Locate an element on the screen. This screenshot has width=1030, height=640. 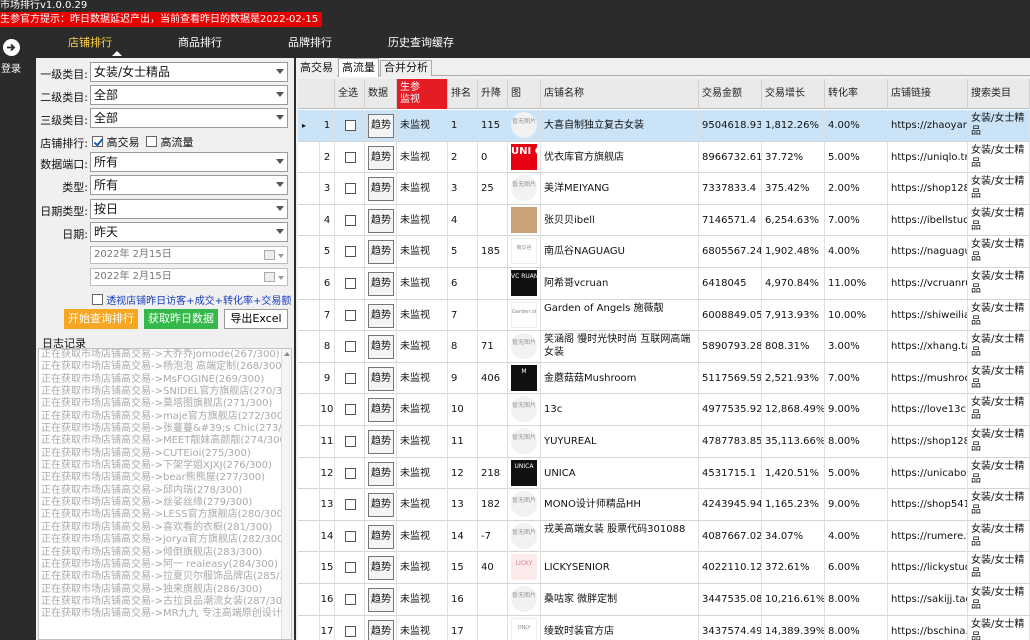
tab-high-trade: 高交易 is located at coordinates (316, 68).